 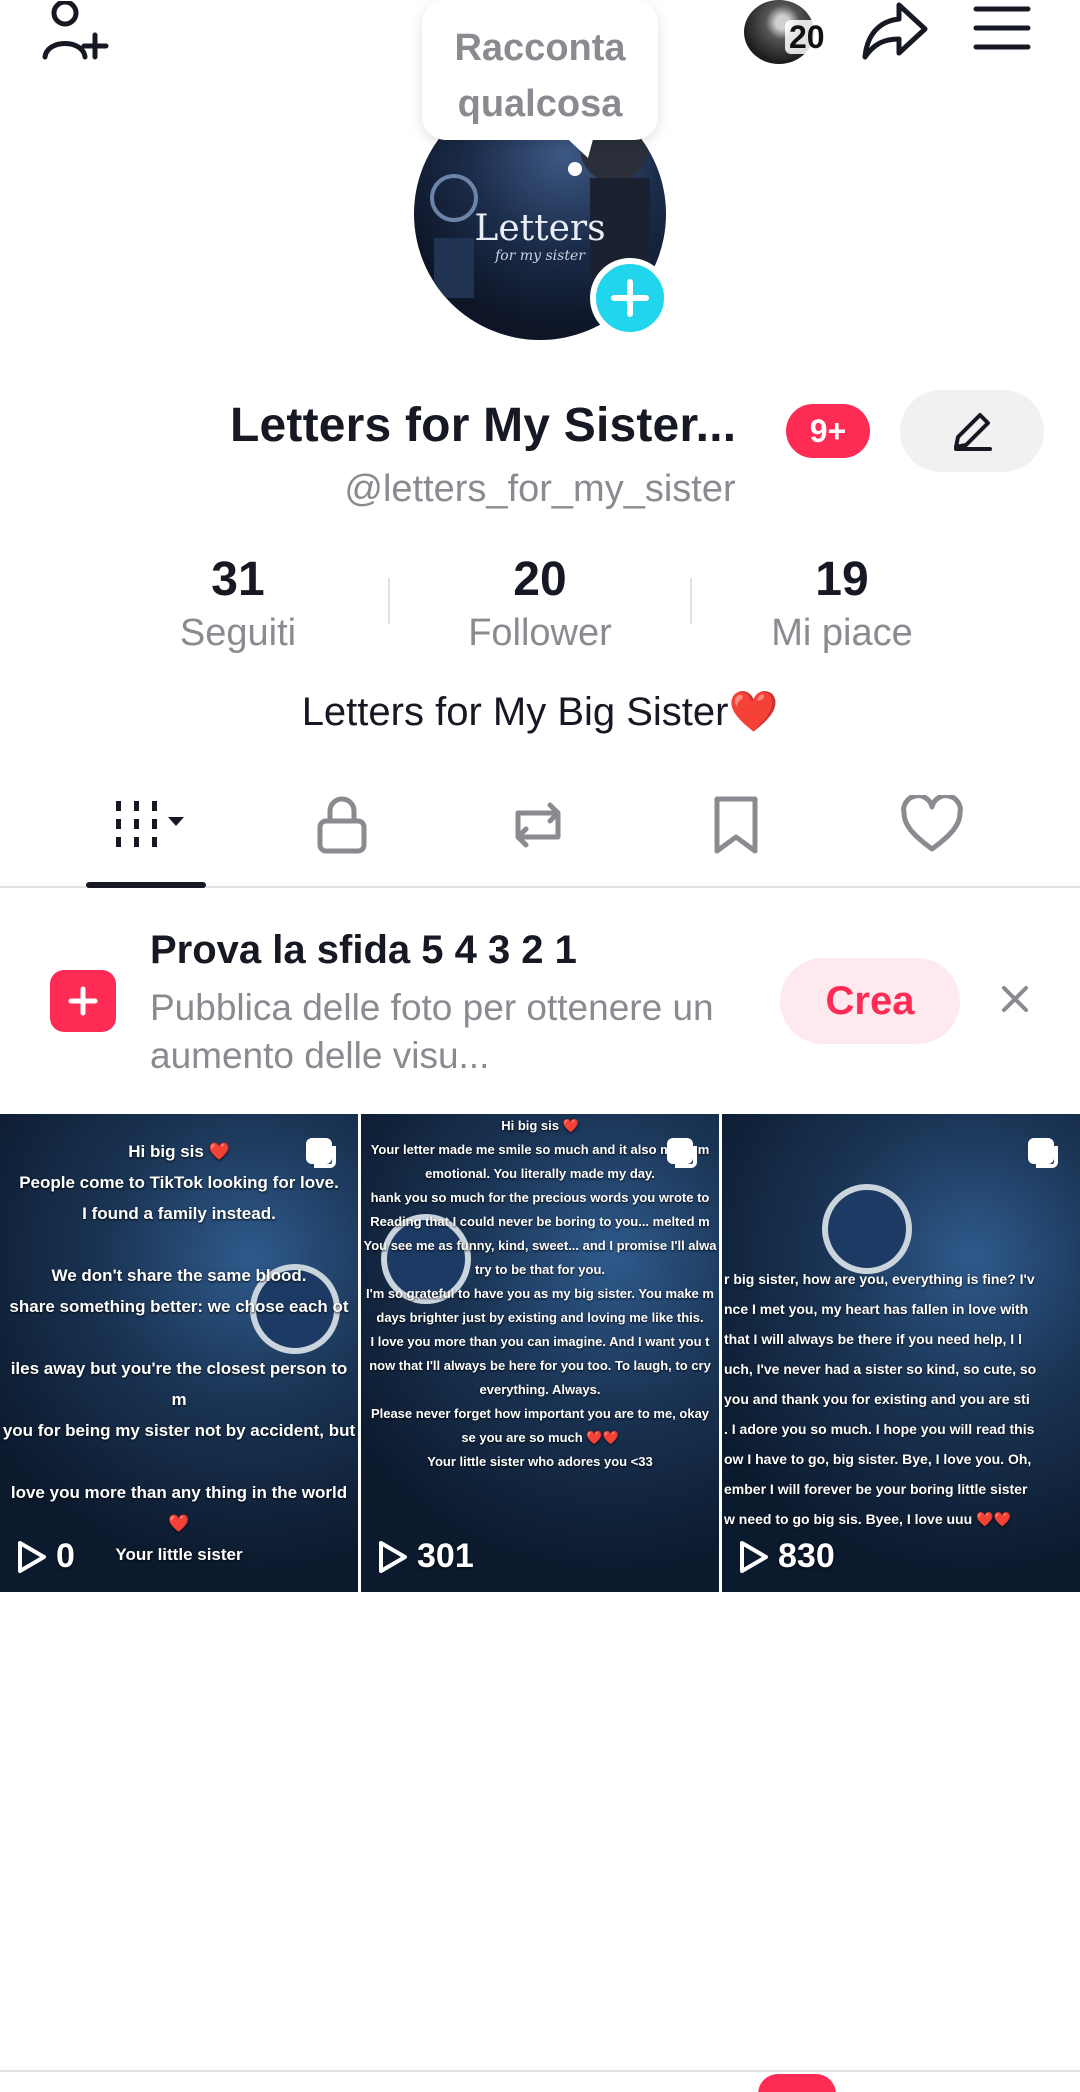 What do you see at coordinates (150, 824) in the screenshot?
I see `grid-icon` at bounding box center [150, 824].